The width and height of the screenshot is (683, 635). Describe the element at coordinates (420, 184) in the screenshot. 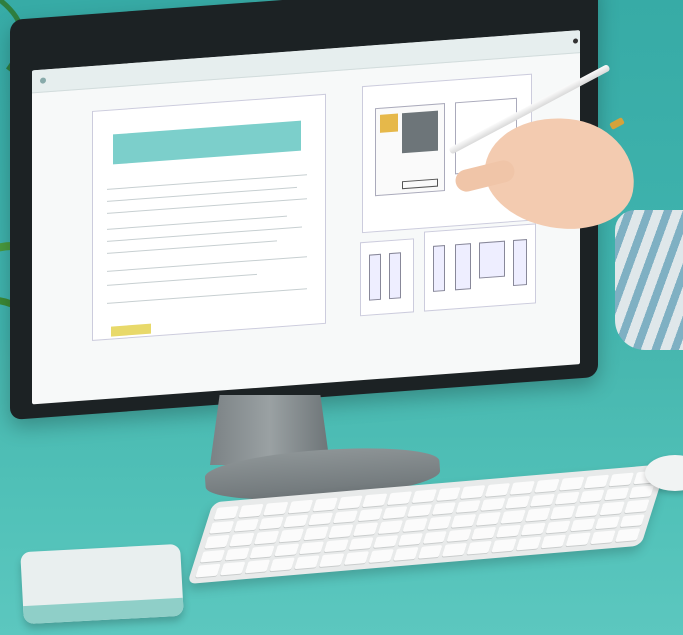

I see `thumbnail-button` at that location.